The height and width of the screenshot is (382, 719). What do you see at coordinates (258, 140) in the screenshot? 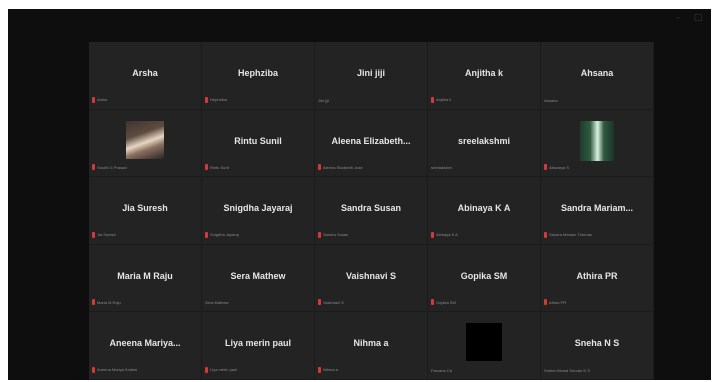
I see `participant-display-name: Rintu Sunil` at bounding box center [258, 140].